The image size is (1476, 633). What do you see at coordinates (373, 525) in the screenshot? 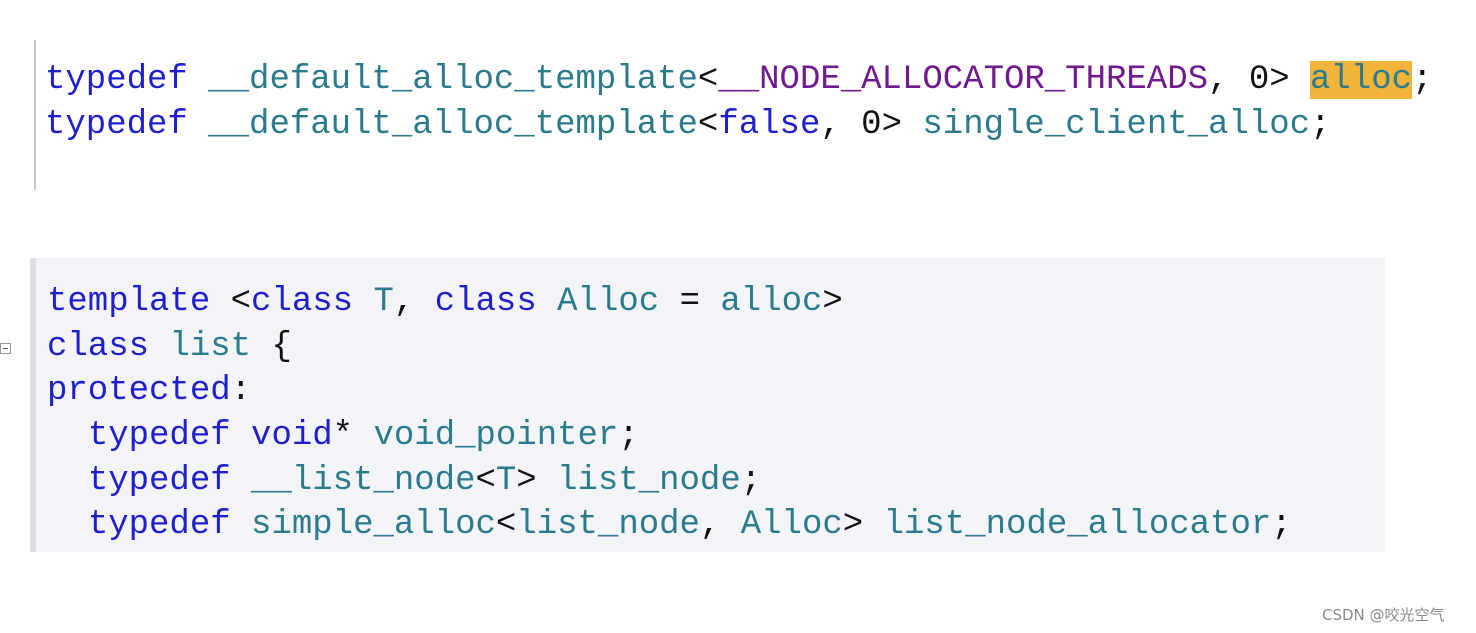
I see `code-token: simple_alloc` at bounding box center [373, 525].